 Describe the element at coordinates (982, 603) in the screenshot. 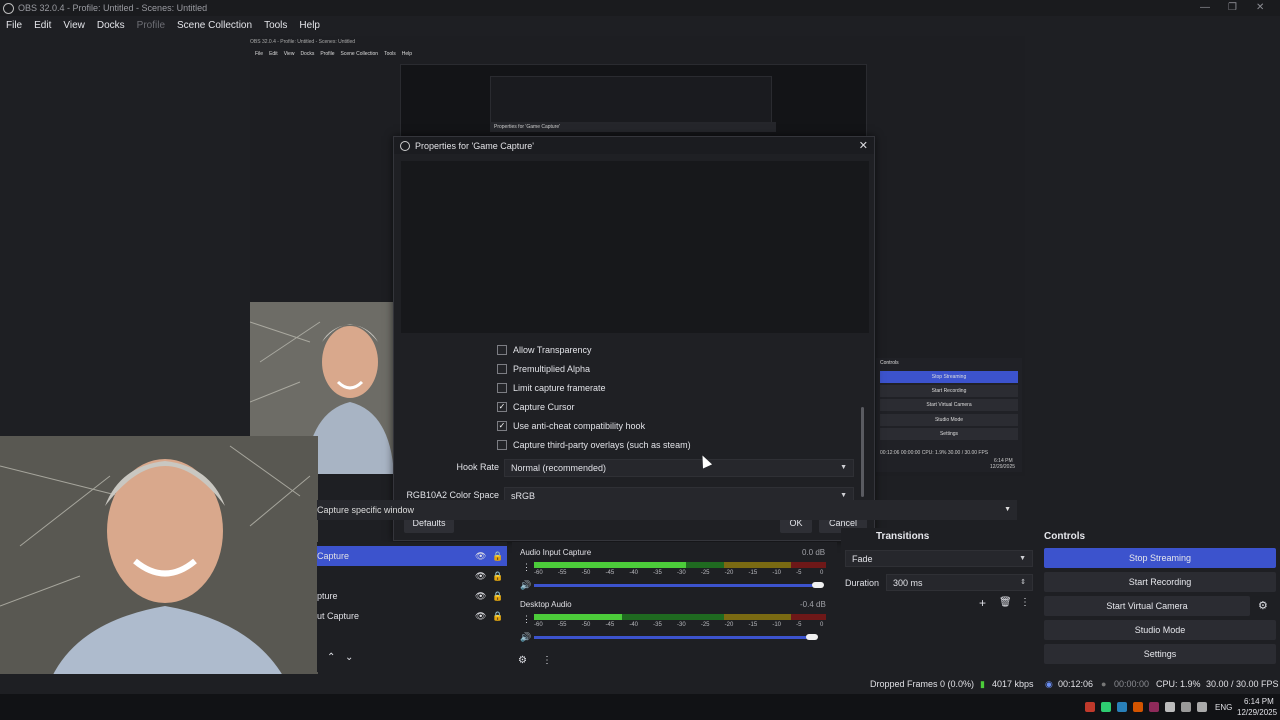

I see `add-icon: +` at that location.